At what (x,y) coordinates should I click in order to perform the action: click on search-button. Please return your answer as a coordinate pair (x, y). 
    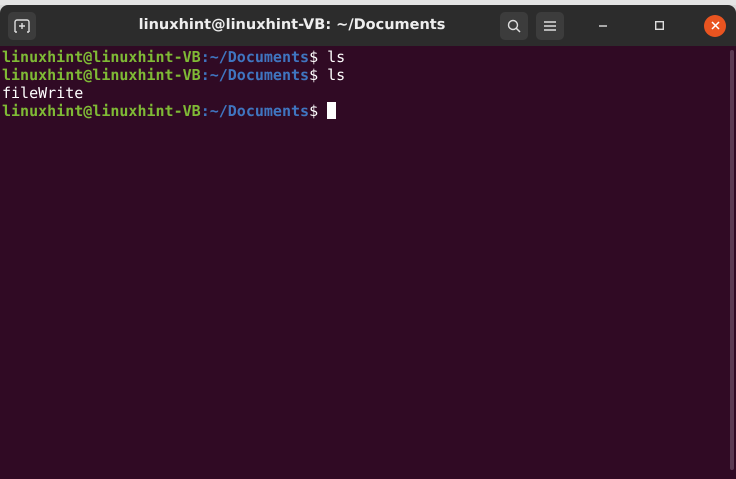
    Looking at the image, I should click on (514, 26).